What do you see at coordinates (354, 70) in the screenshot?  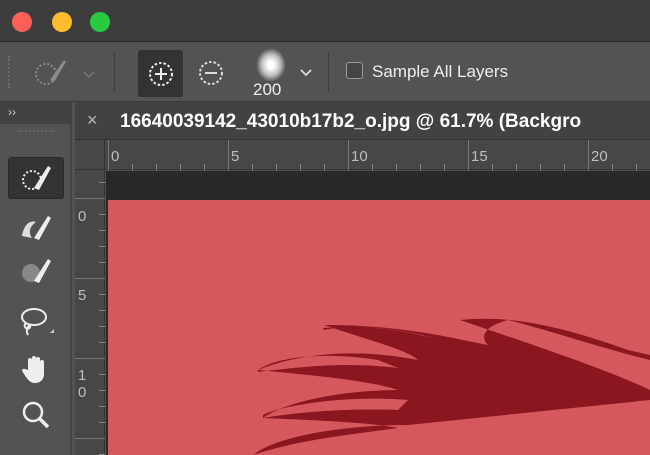 I see `sample-all-layers-checkbox` at bounding box center [354, 70].